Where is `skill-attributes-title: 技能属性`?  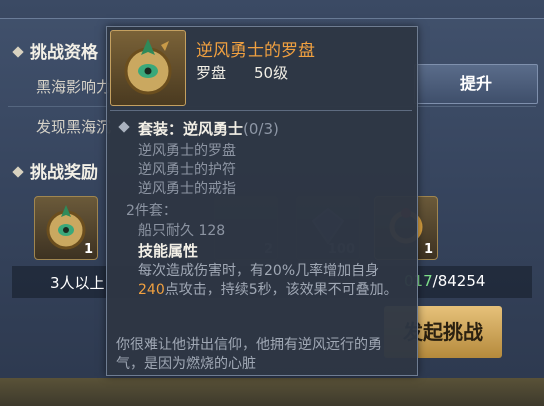
skill-attributes-title: 技能属性 is located at coordinates (168, 251).